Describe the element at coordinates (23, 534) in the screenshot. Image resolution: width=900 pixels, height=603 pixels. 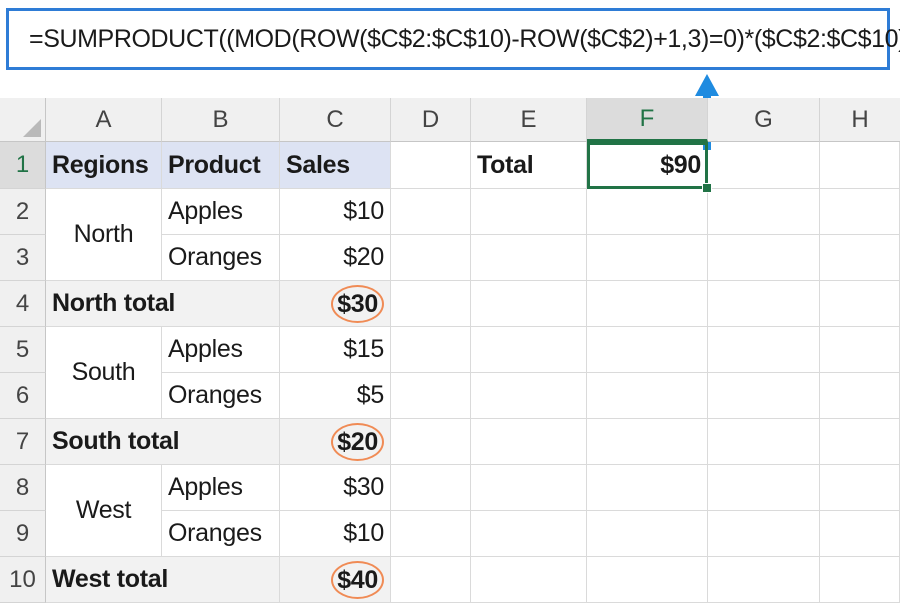
I see `row-header-9: 9` at that location.